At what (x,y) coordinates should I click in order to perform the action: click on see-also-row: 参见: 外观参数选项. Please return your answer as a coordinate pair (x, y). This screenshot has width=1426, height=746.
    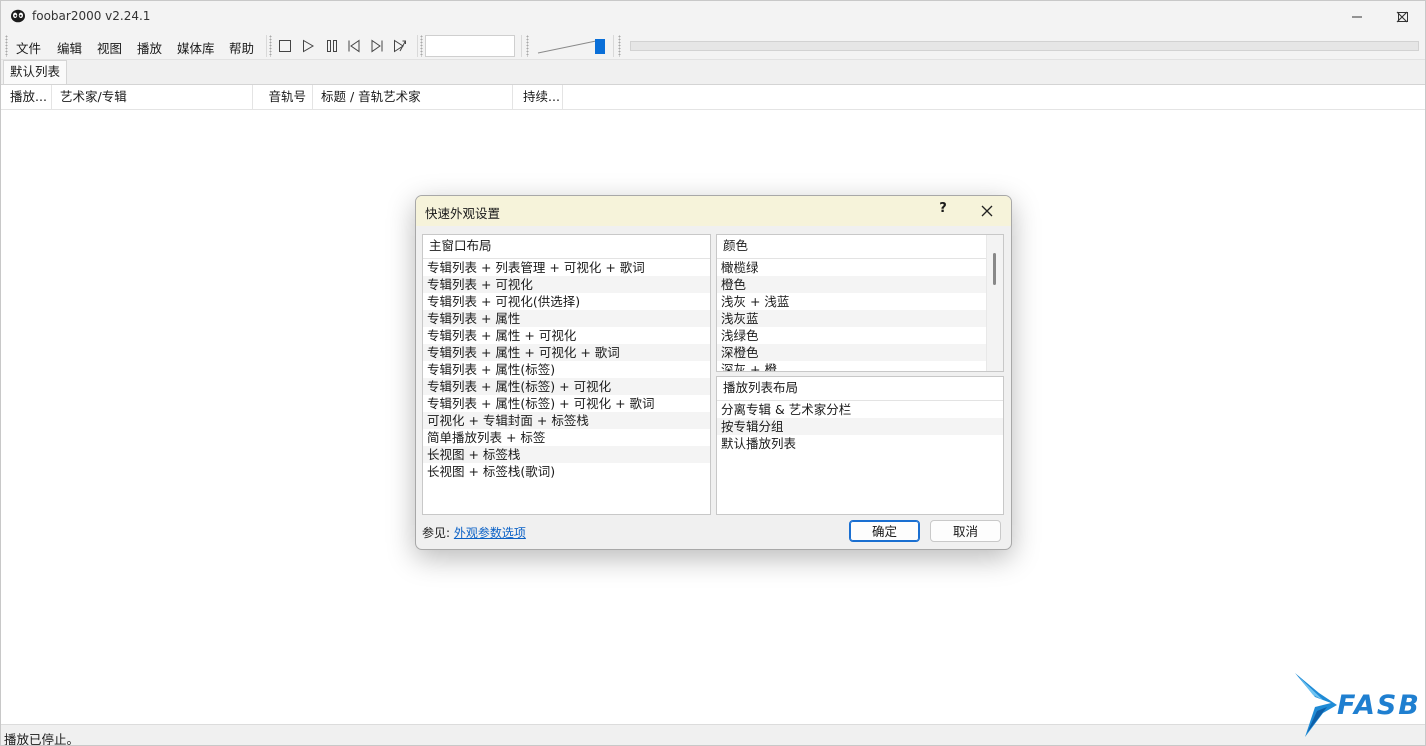
    Looking at the image, I should click on (474, 532).